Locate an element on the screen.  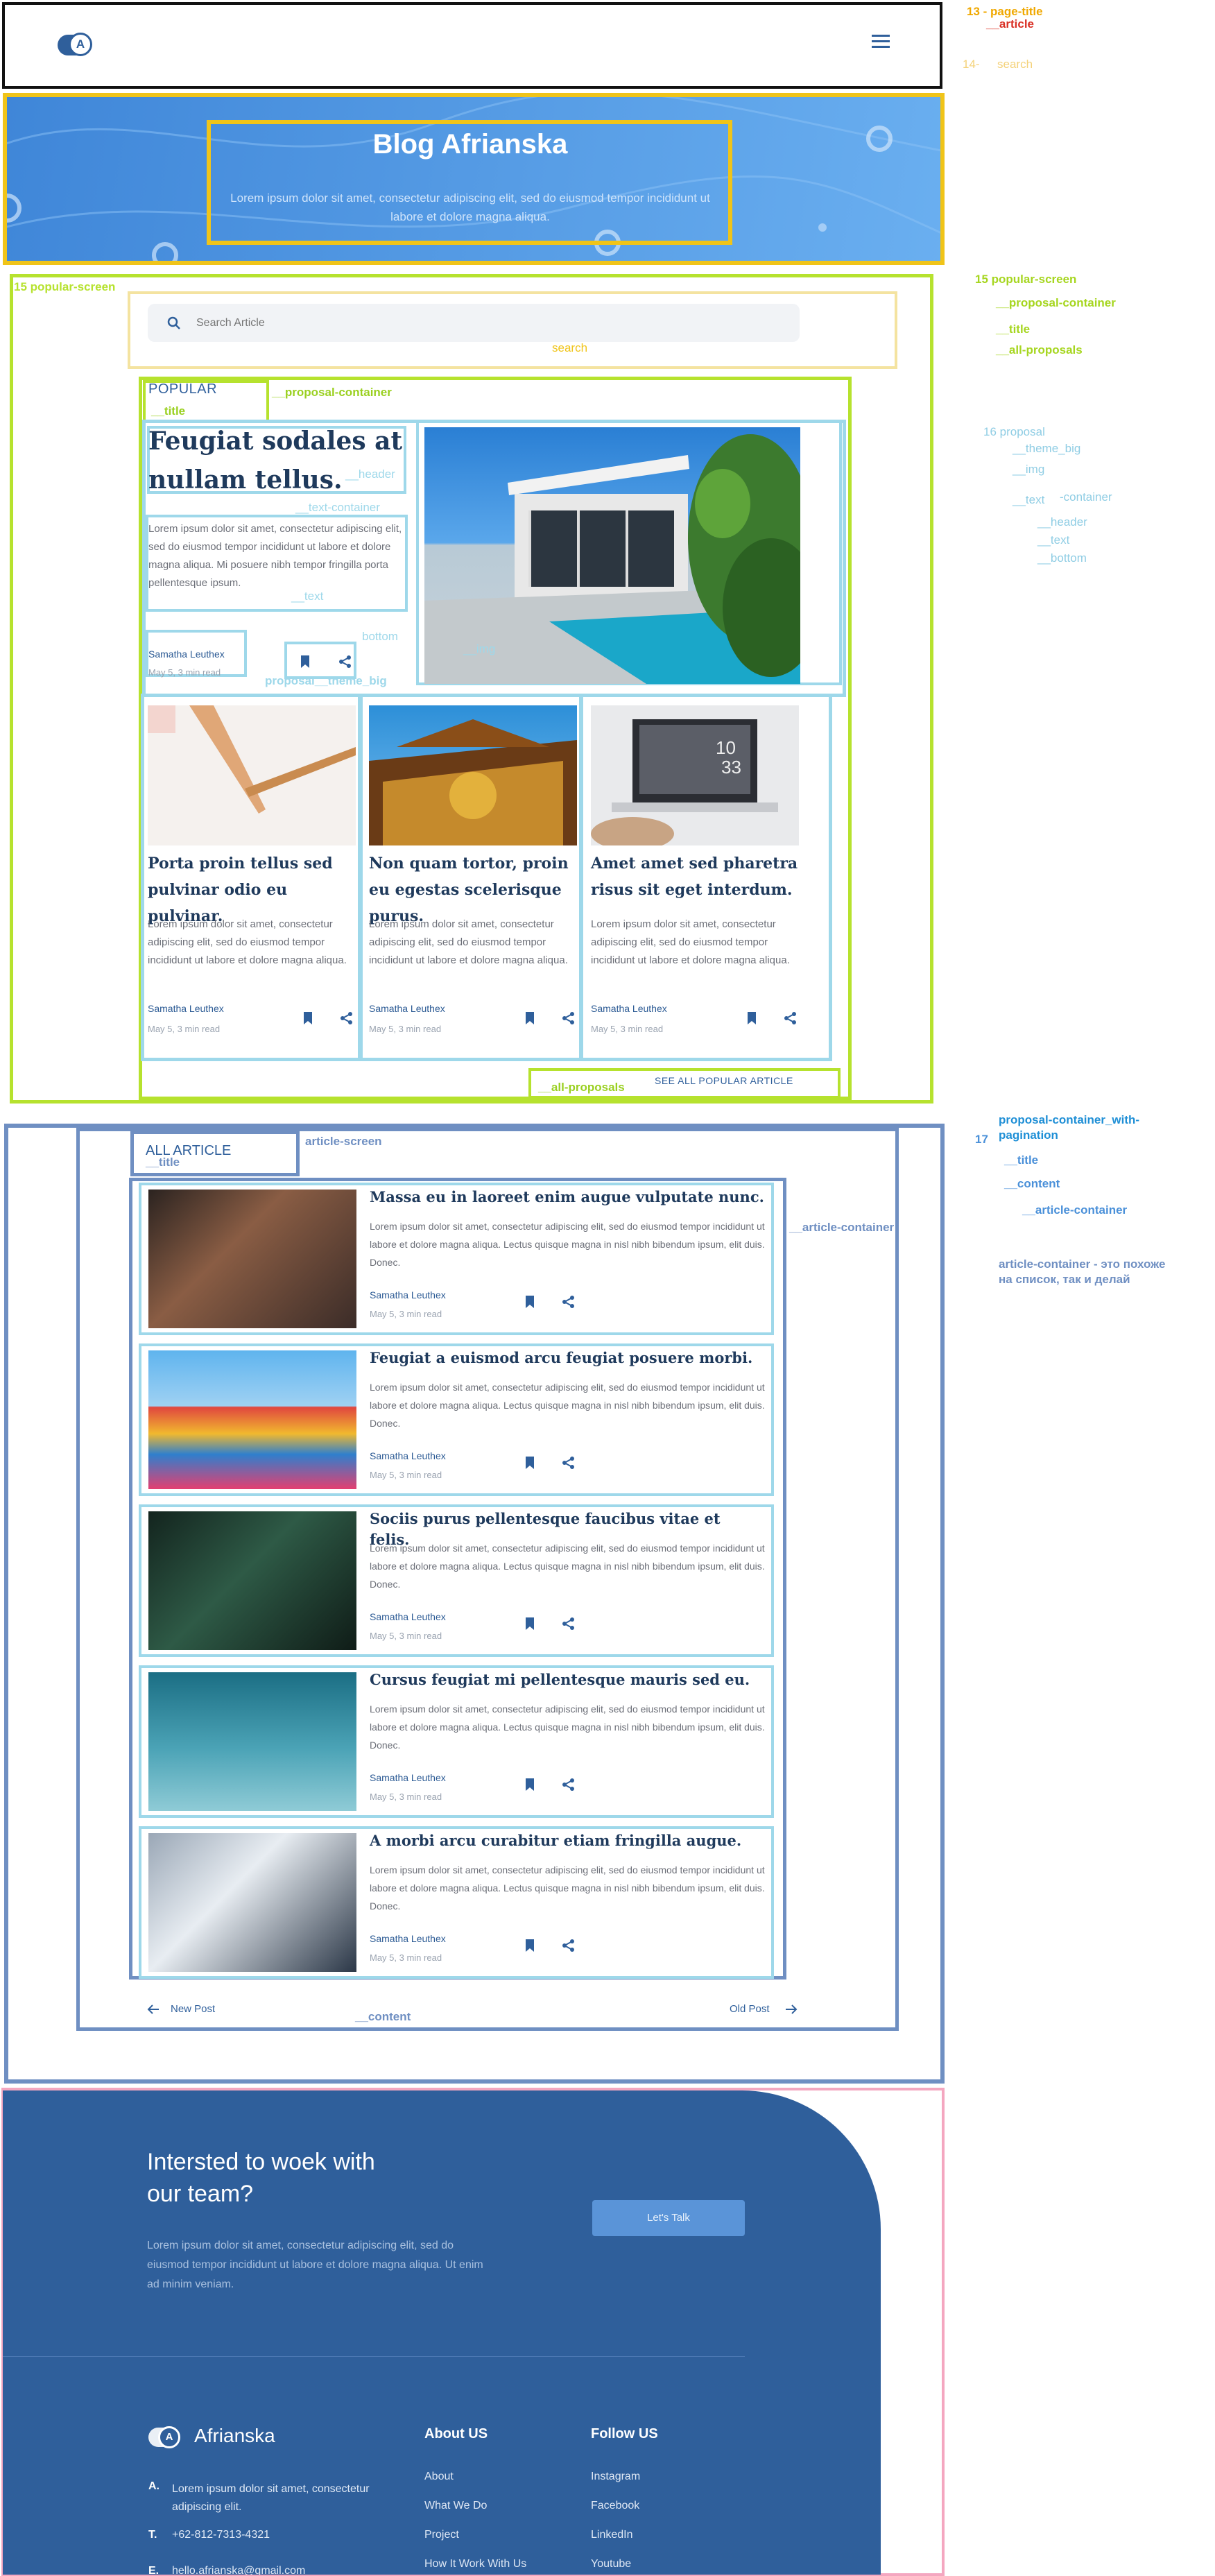
footer-brand: Afrianska is located at coordinates (235, 2435).